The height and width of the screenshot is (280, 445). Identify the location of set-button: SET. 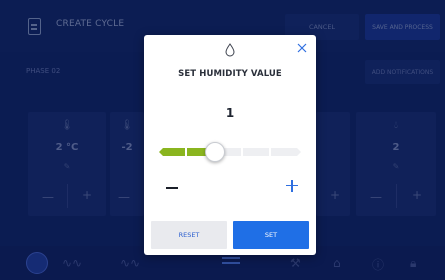
(271, 235).